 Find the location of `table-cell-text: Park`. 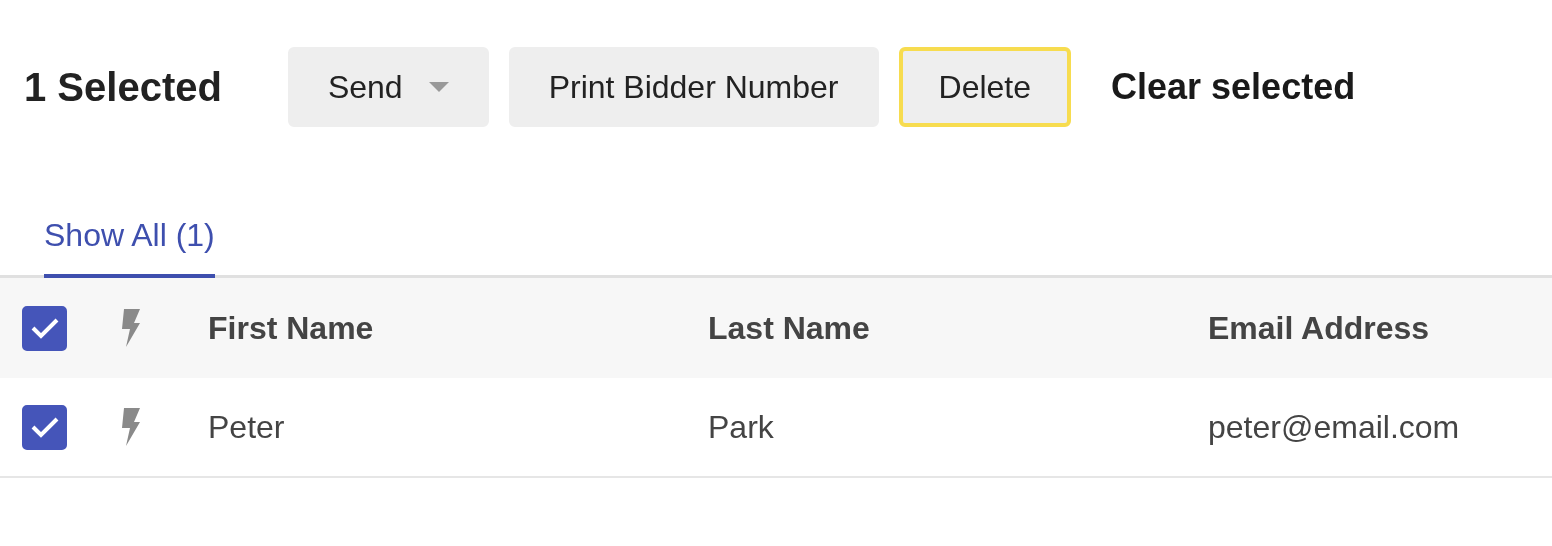

table-cell-text: Park is located at coordinates (741, 427).